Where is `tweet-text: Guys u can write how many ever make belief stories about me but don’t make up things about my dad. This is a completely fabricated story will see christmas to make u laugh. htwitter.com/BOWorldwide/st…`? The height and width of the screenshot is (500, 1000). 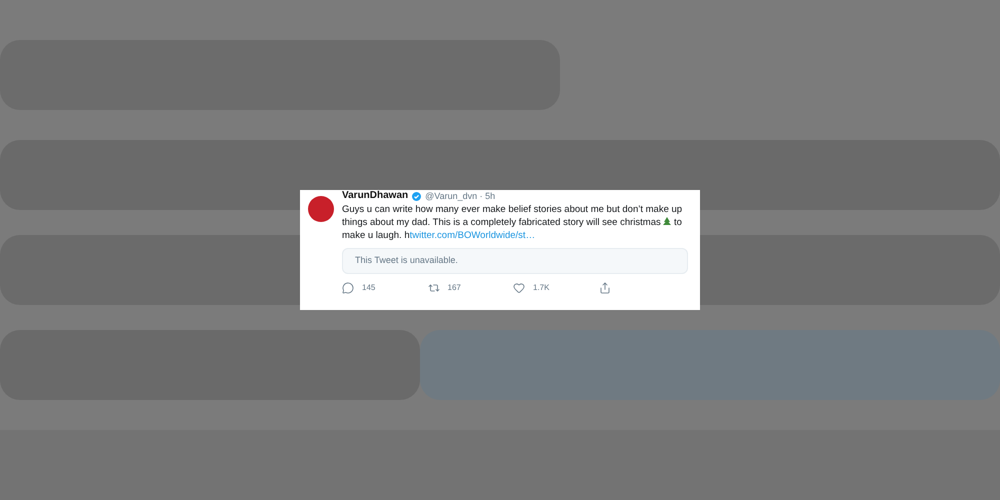
tweet-text: Guys u can write how many ever make belief stories about me but don’t make up things about my dad. This is a completely fabricated story will see christmas to make u laugh. htwitter.com/BOWorldwide/st… is located at coordinates (513, 222).